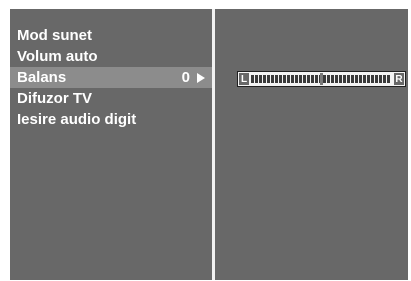  What do you see at coordinates (42, 77) in the screenshot?
I see `menu-item-label: Balans` at bounding box center [42, 77].